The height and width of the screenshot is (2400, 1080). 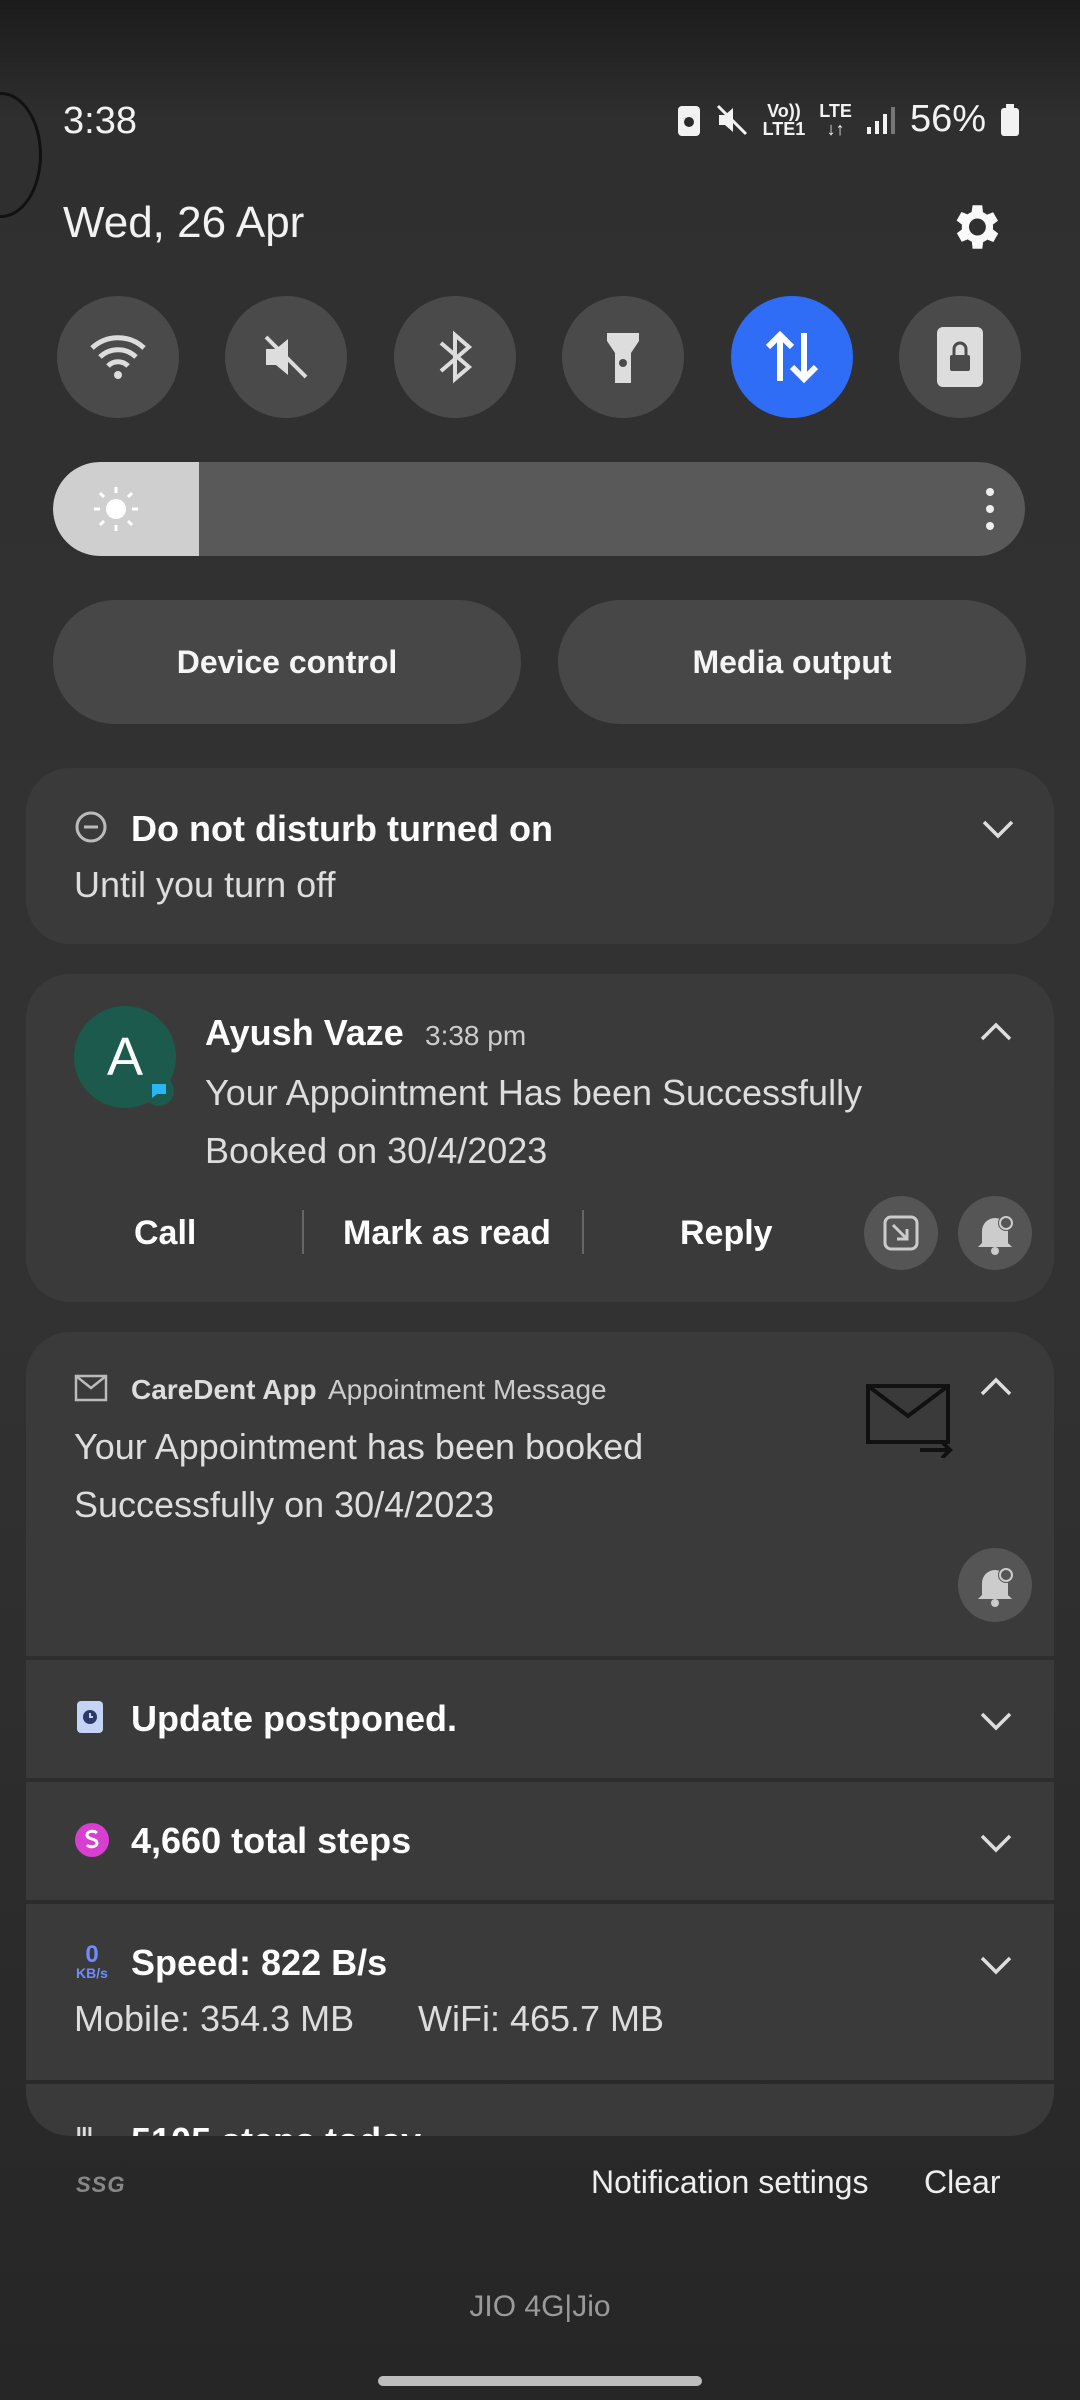 What do you see at coordinates (214, 2018) in the screenshot?
I see `mobile-usage: Mobile: 354.3 MB` at bounding box center [214, 2018].